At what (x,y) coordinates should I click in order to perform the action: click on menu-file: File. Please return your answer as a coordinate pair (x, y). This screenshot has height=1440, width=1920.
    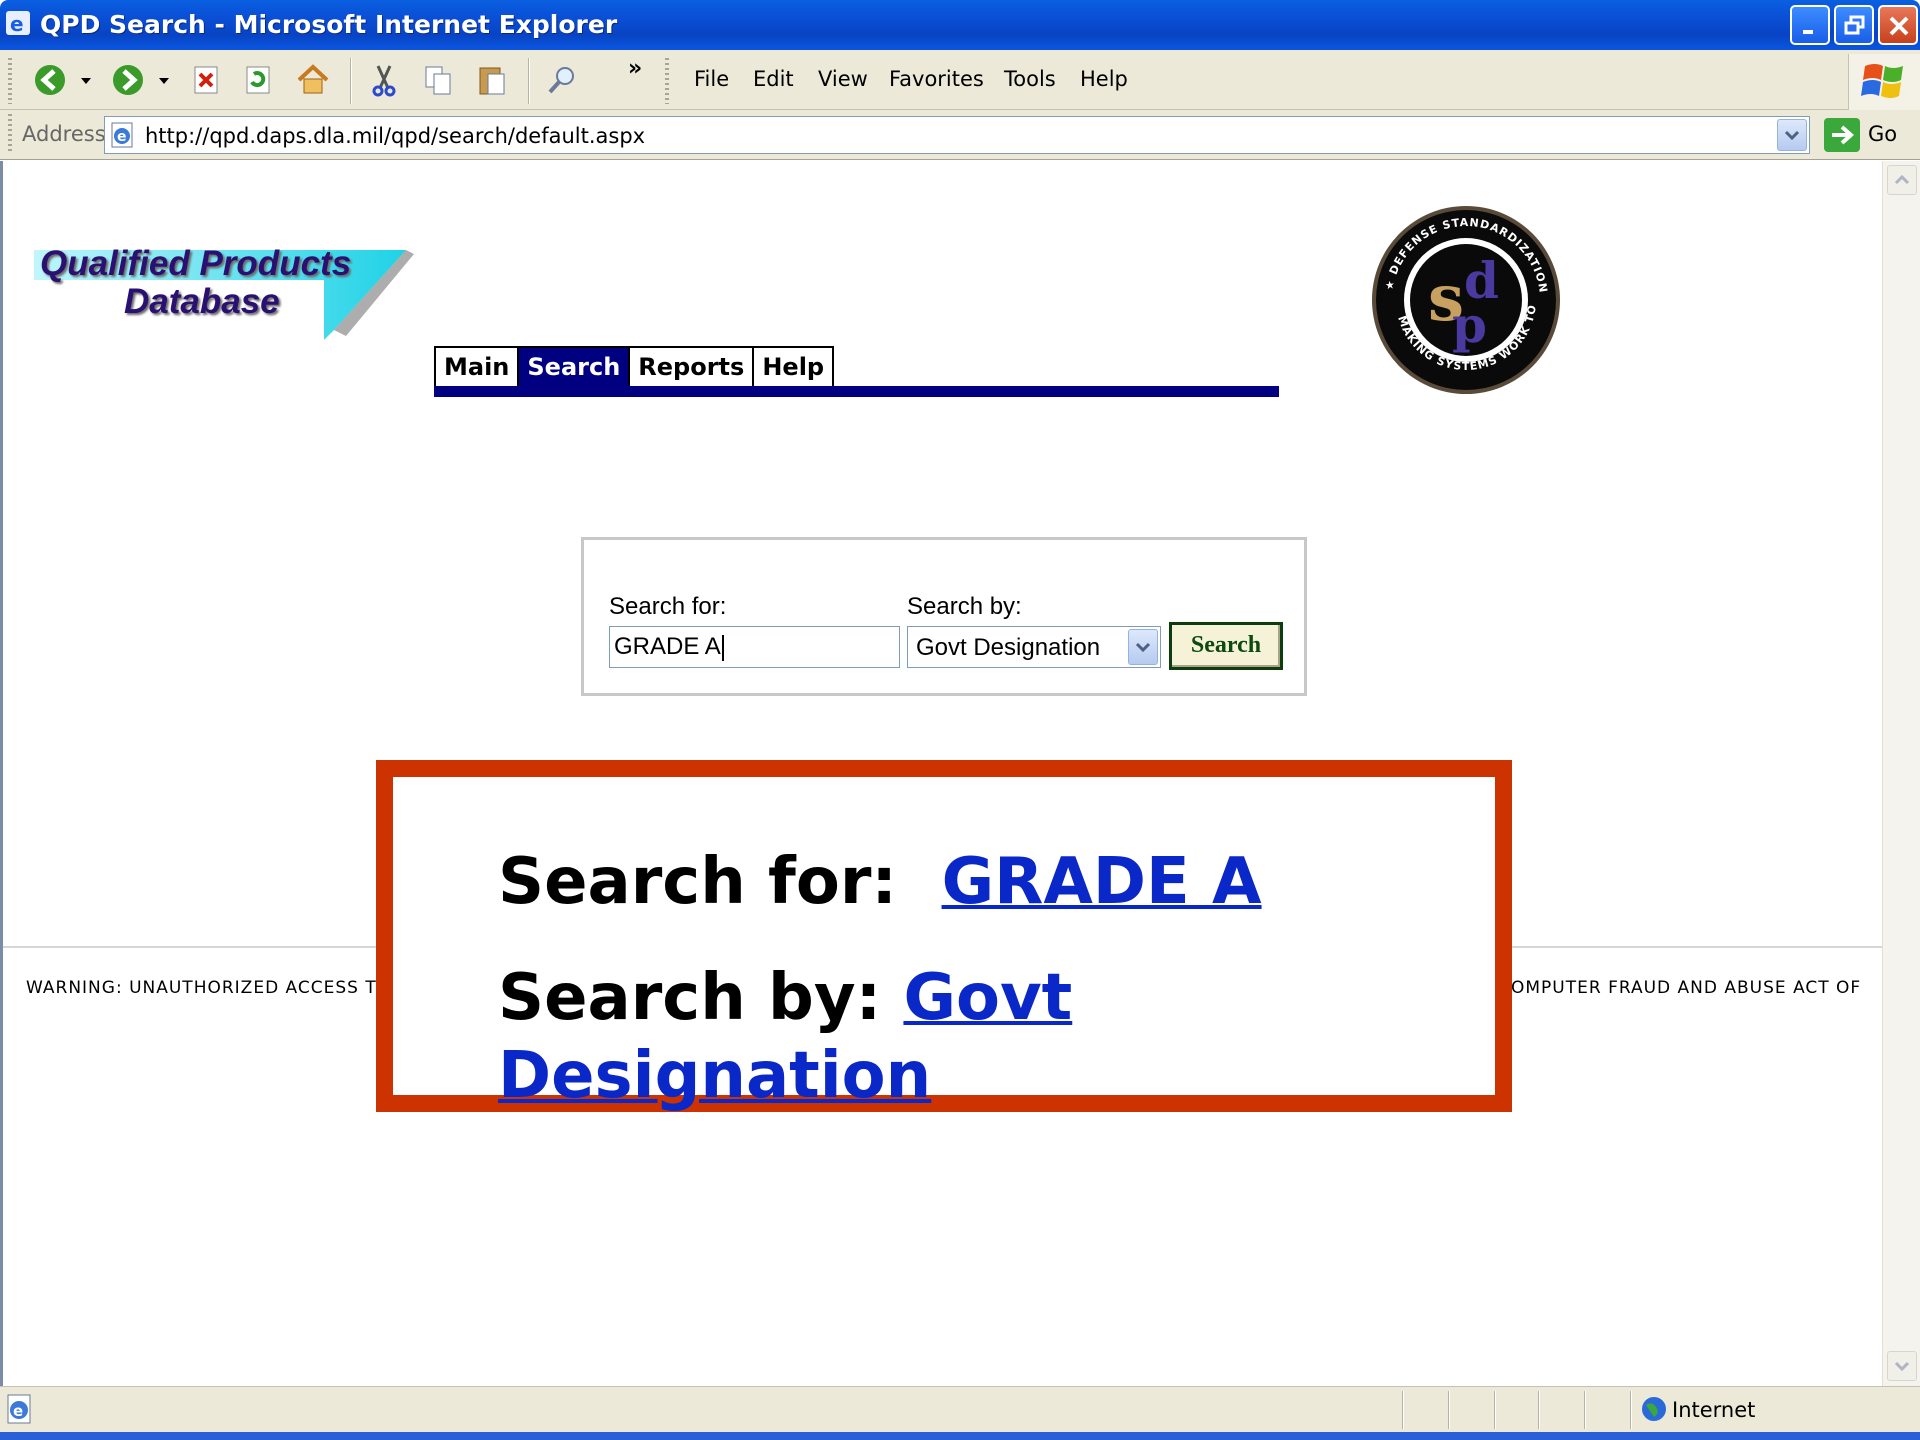
    Looking at the image, I should click on (711, 79).